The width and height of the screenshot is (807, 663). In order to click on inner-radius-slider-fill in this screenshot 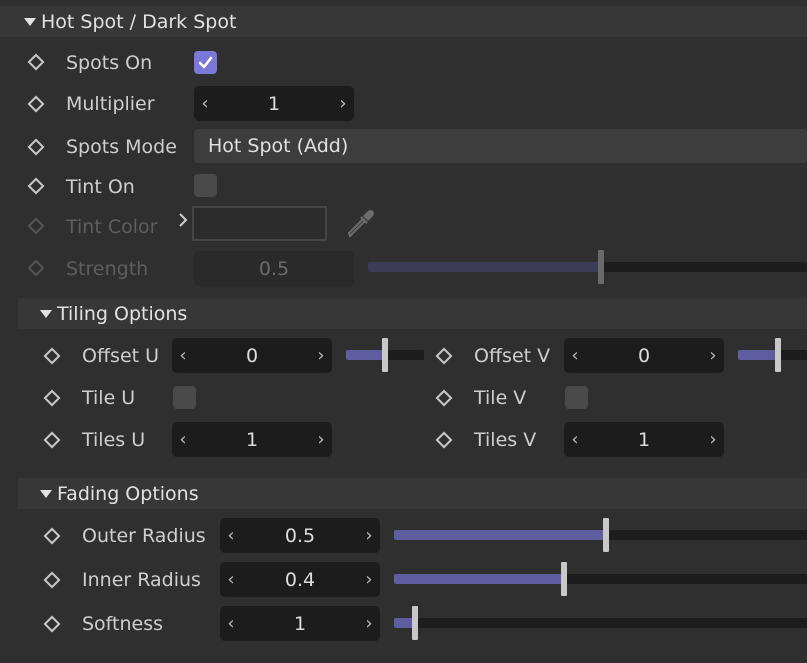, I will do `click(479, 579)`.